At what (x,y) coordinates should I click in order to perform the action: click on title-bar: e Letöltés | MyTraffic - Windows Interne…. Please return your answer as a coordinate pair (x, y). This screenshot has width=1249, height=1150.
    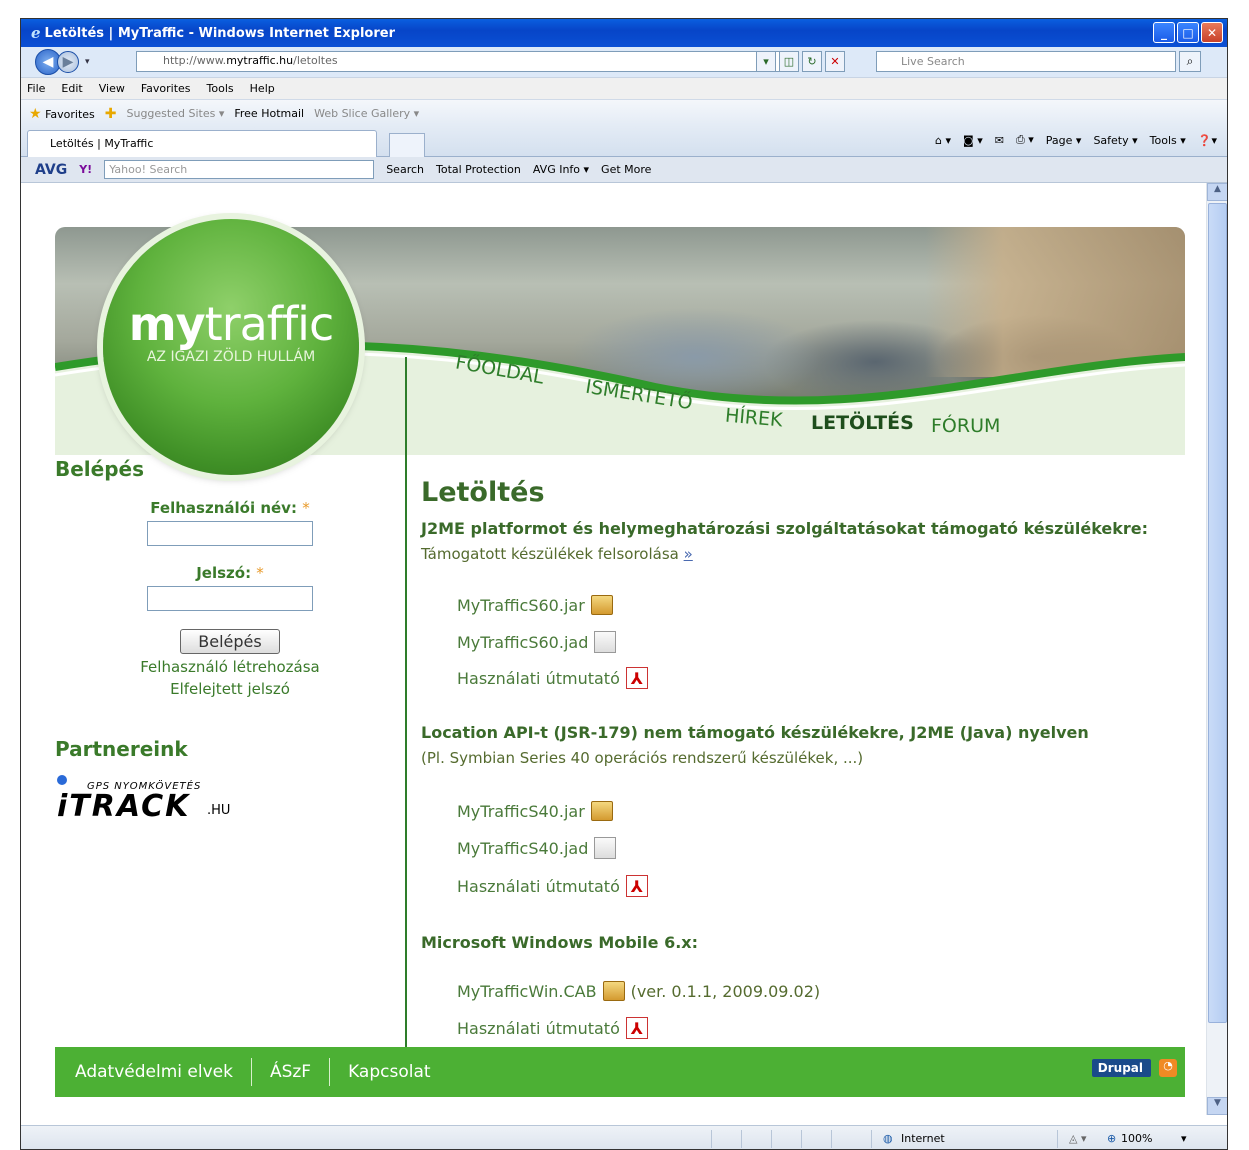
    Looking at the image, I should click on (624, 33).